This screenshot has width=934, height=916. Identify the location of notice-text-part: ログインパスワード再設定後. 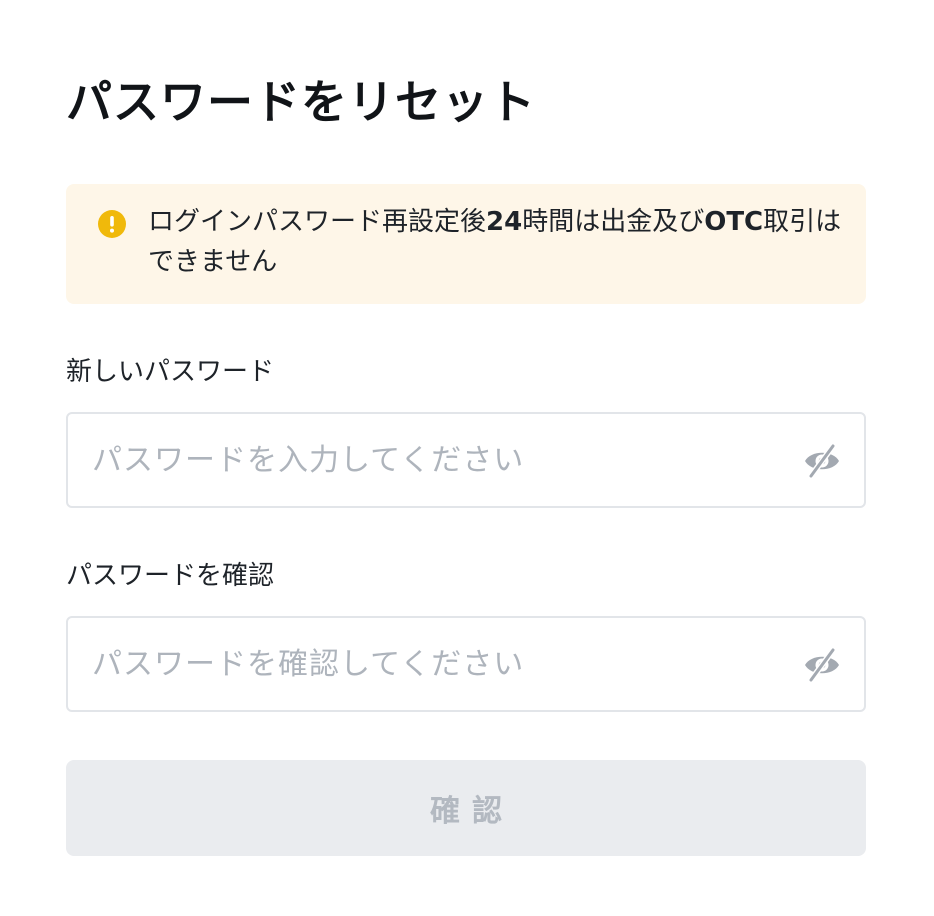
(317, 222).